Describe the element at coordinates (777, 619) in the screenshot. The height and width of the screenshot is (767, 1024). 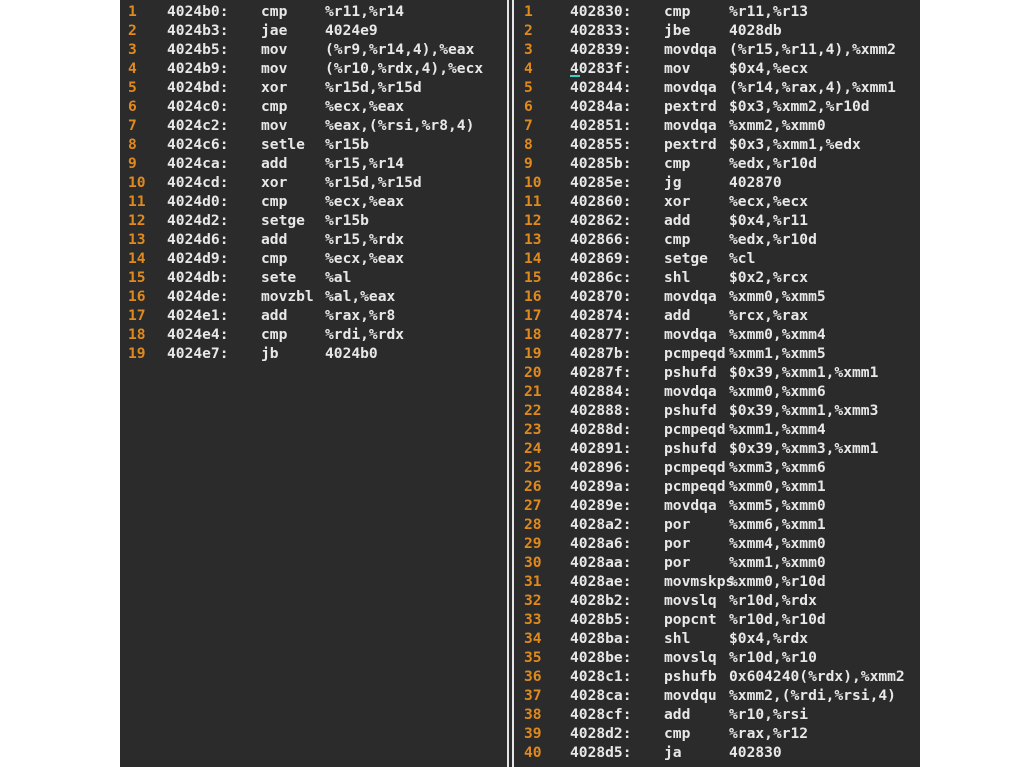
I see `instruction-operands: %r10d,%r10d` at that location.